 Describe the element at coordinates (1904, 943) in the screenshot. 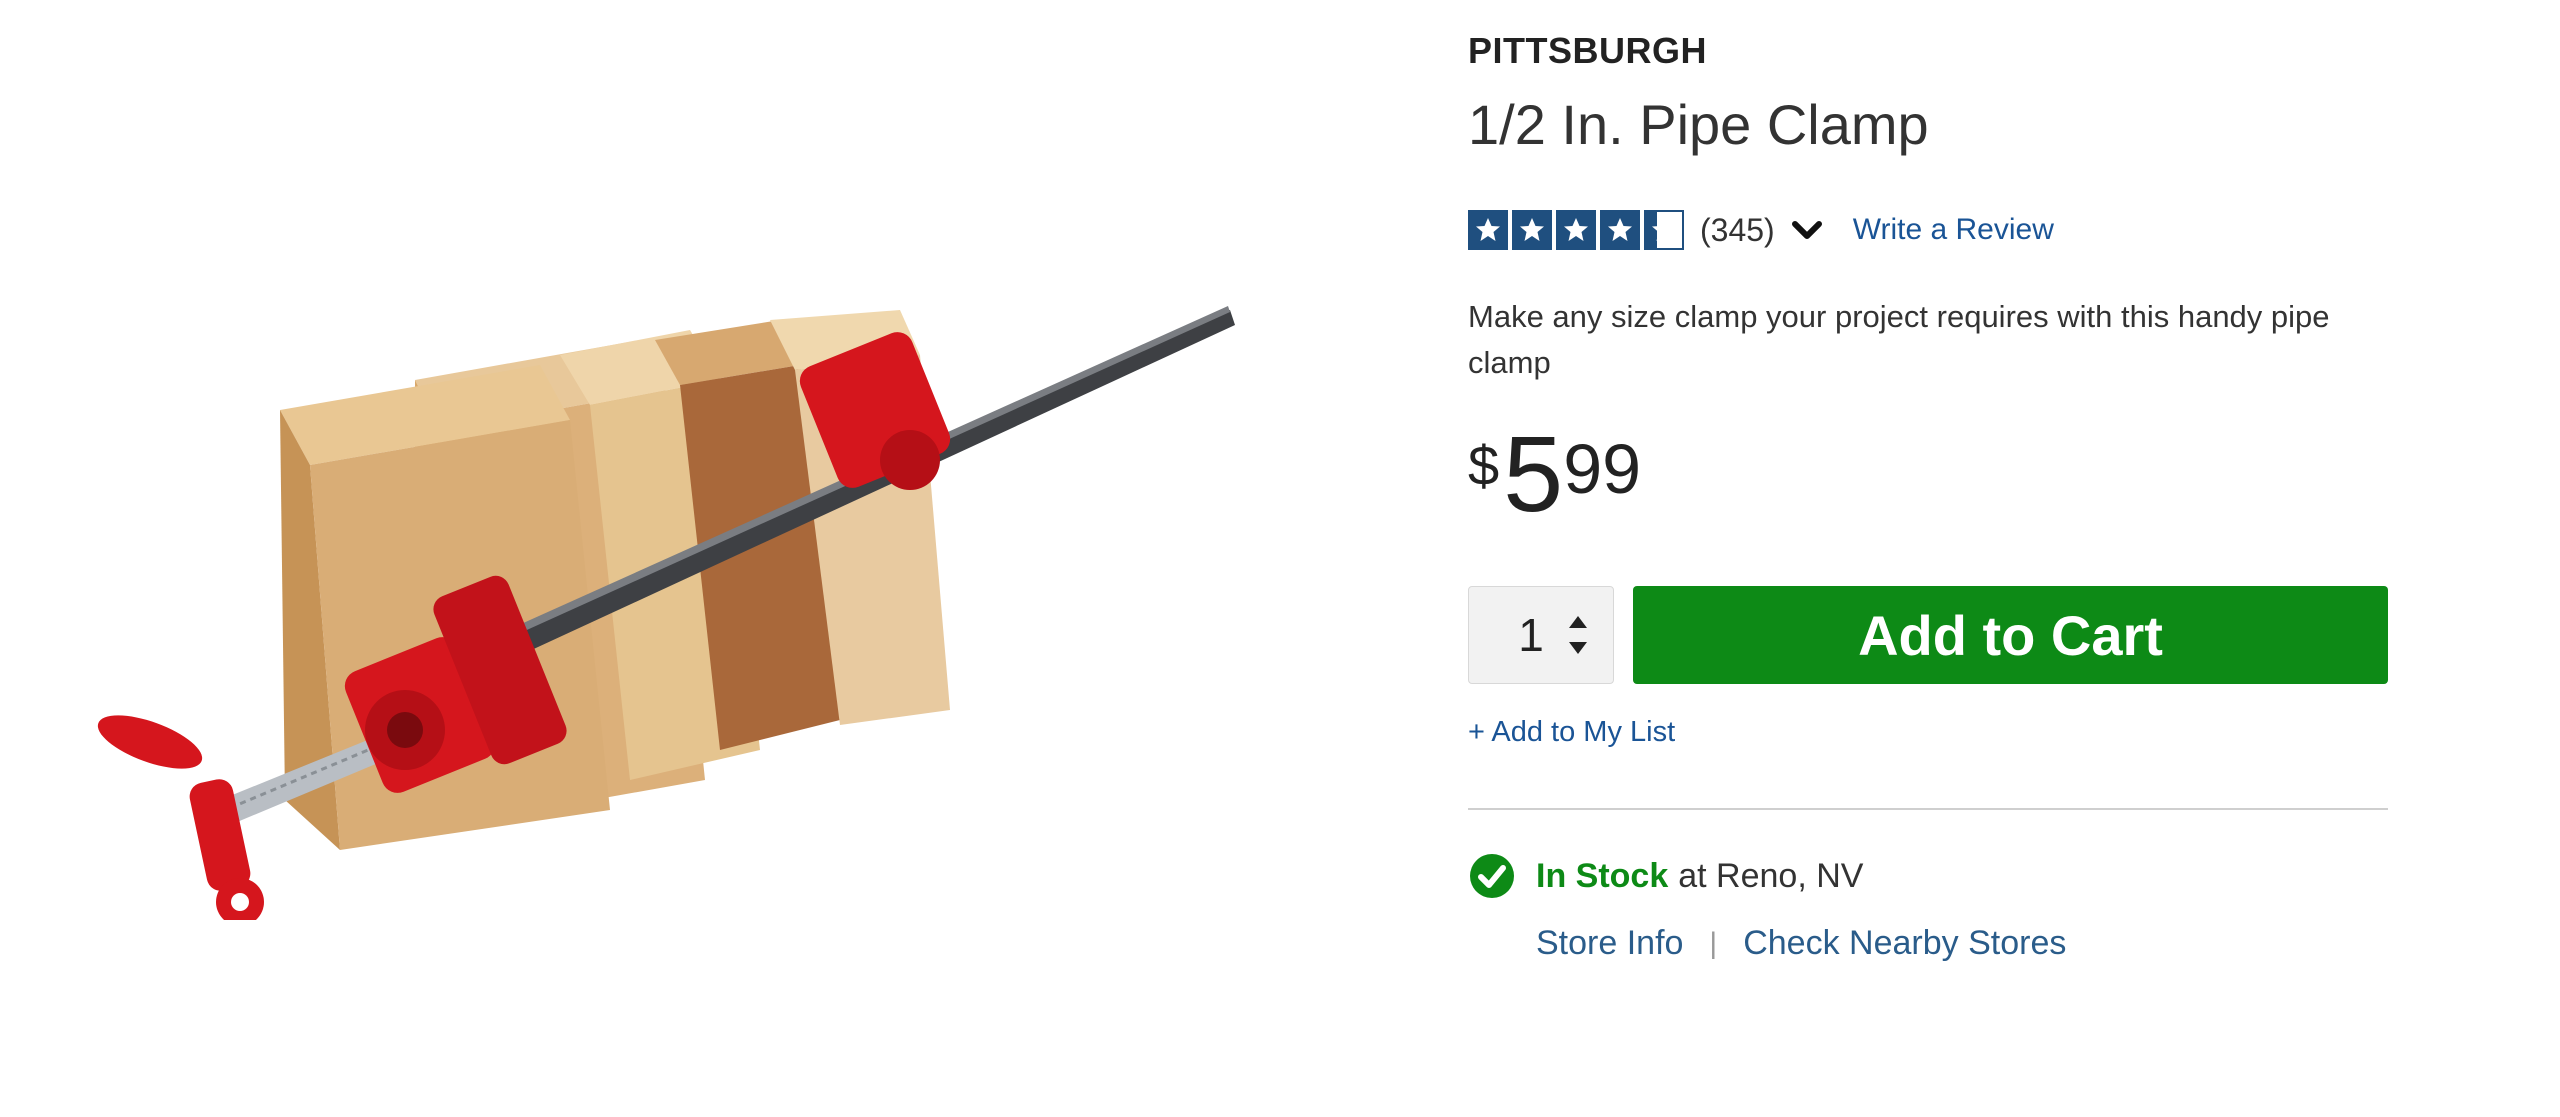

I see `check-nearby-stores-link: Check Nearby Stores` at that location.